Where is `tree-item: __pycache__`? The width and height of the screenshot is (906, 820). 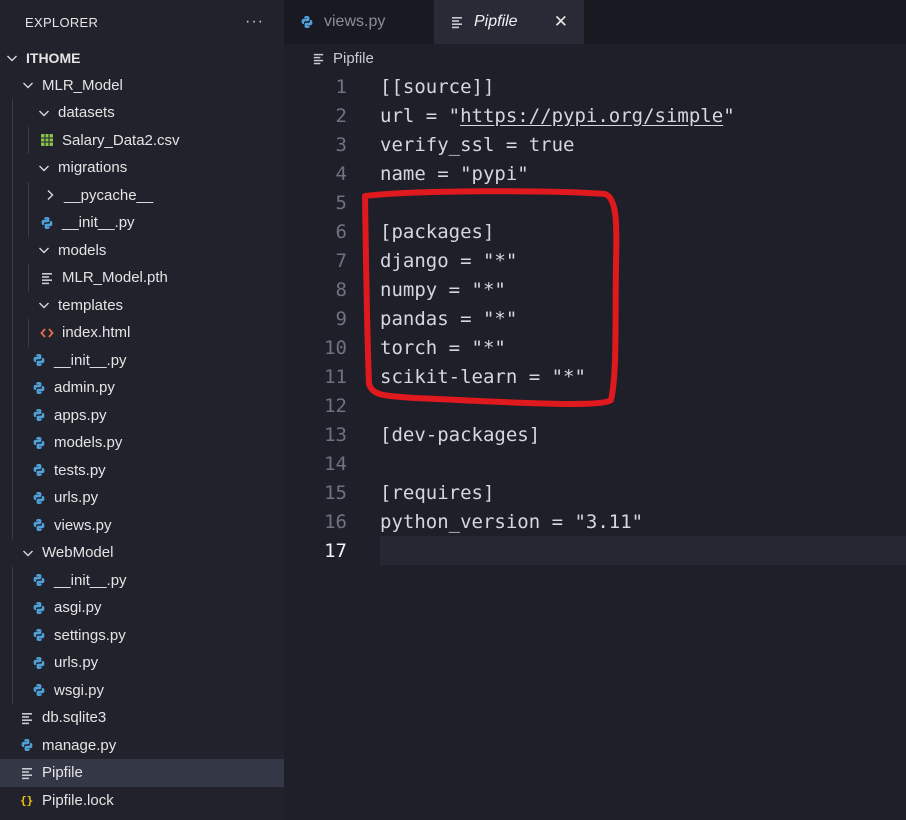 tree-item: __pycache__ is located at coordinates (142, 195).